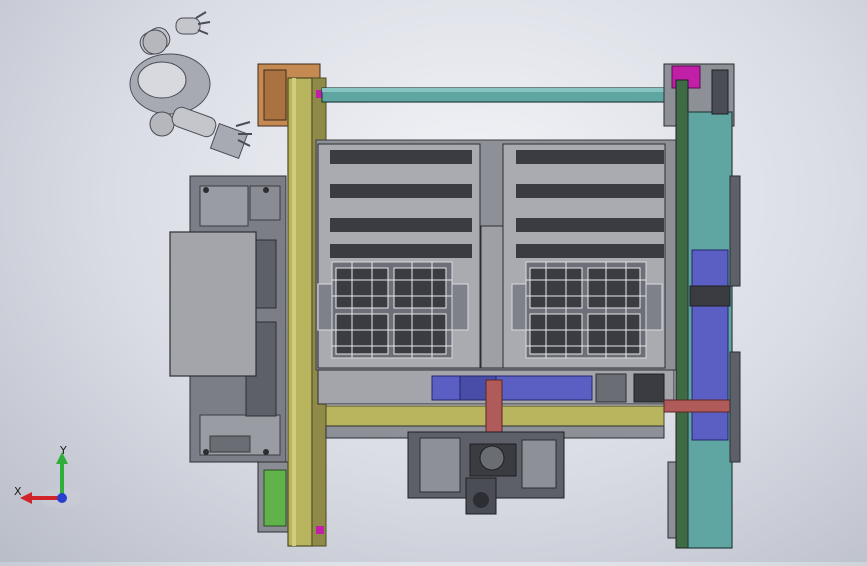 The image size is (867, 566). I want to click on triad-y-label: Y, so click(63, 450).